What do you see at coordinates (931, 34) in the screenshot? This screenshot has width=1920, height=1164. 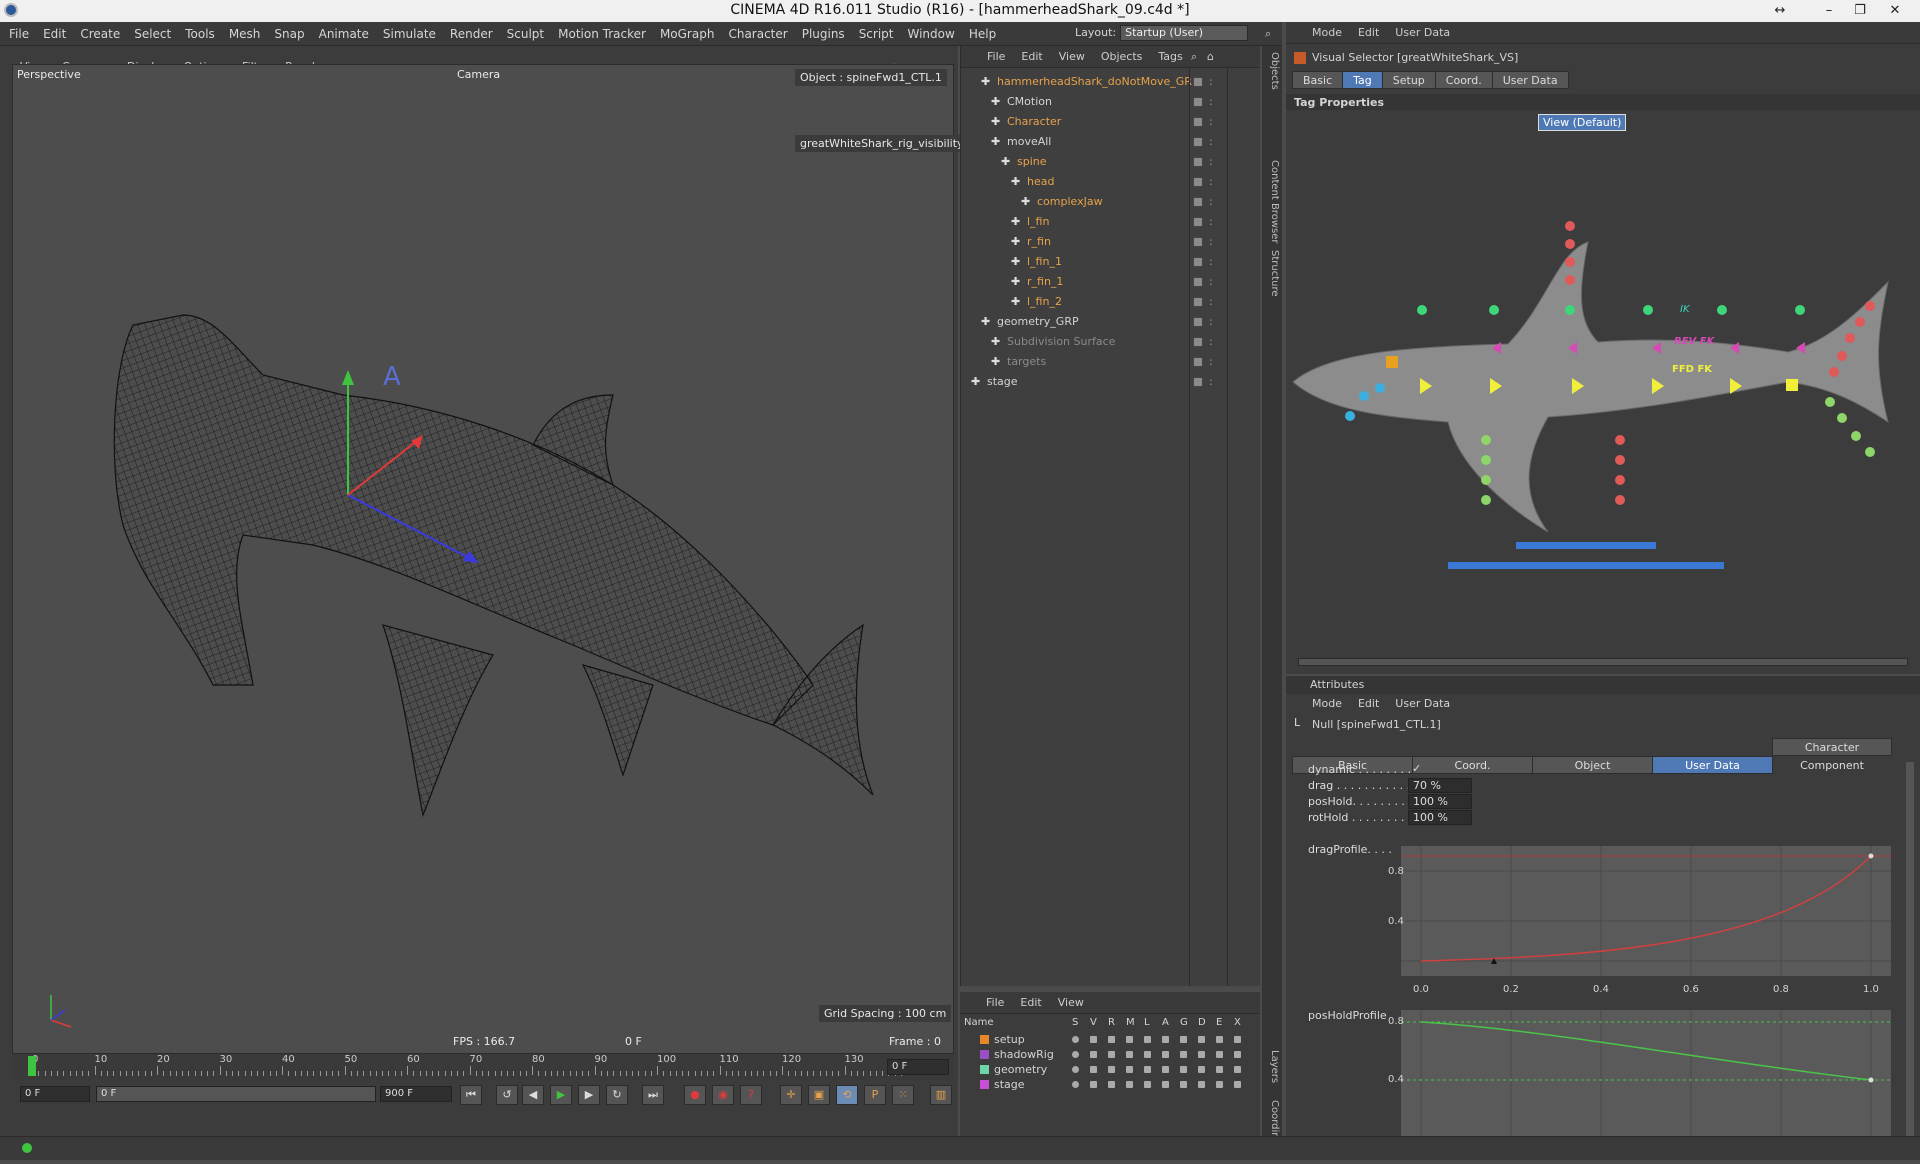 I see `menu-window: Window` at bounding box center [931, 34].